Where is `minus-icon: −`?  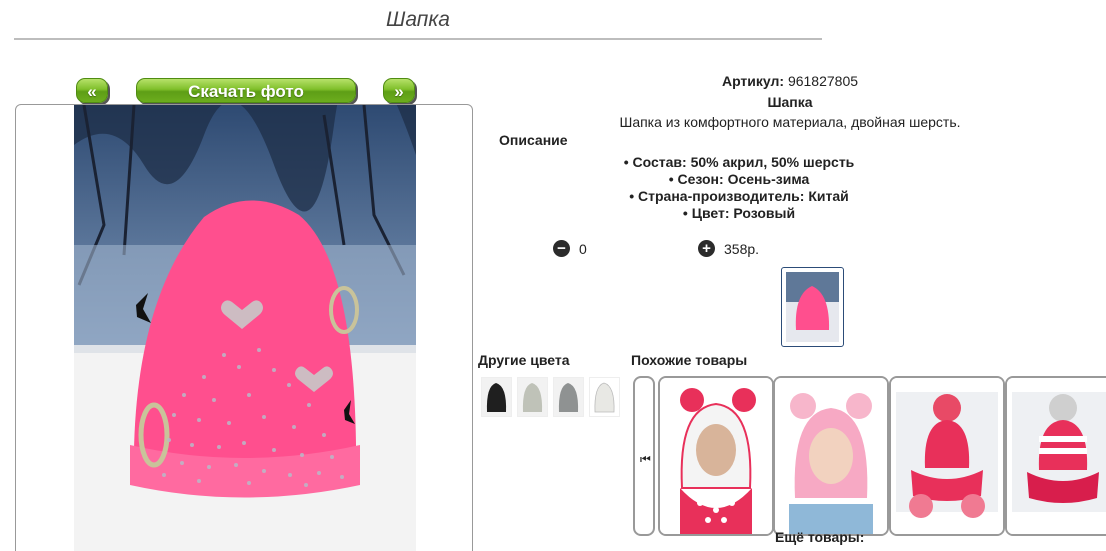 minus-icon: − is located at coordinates (561, 248).